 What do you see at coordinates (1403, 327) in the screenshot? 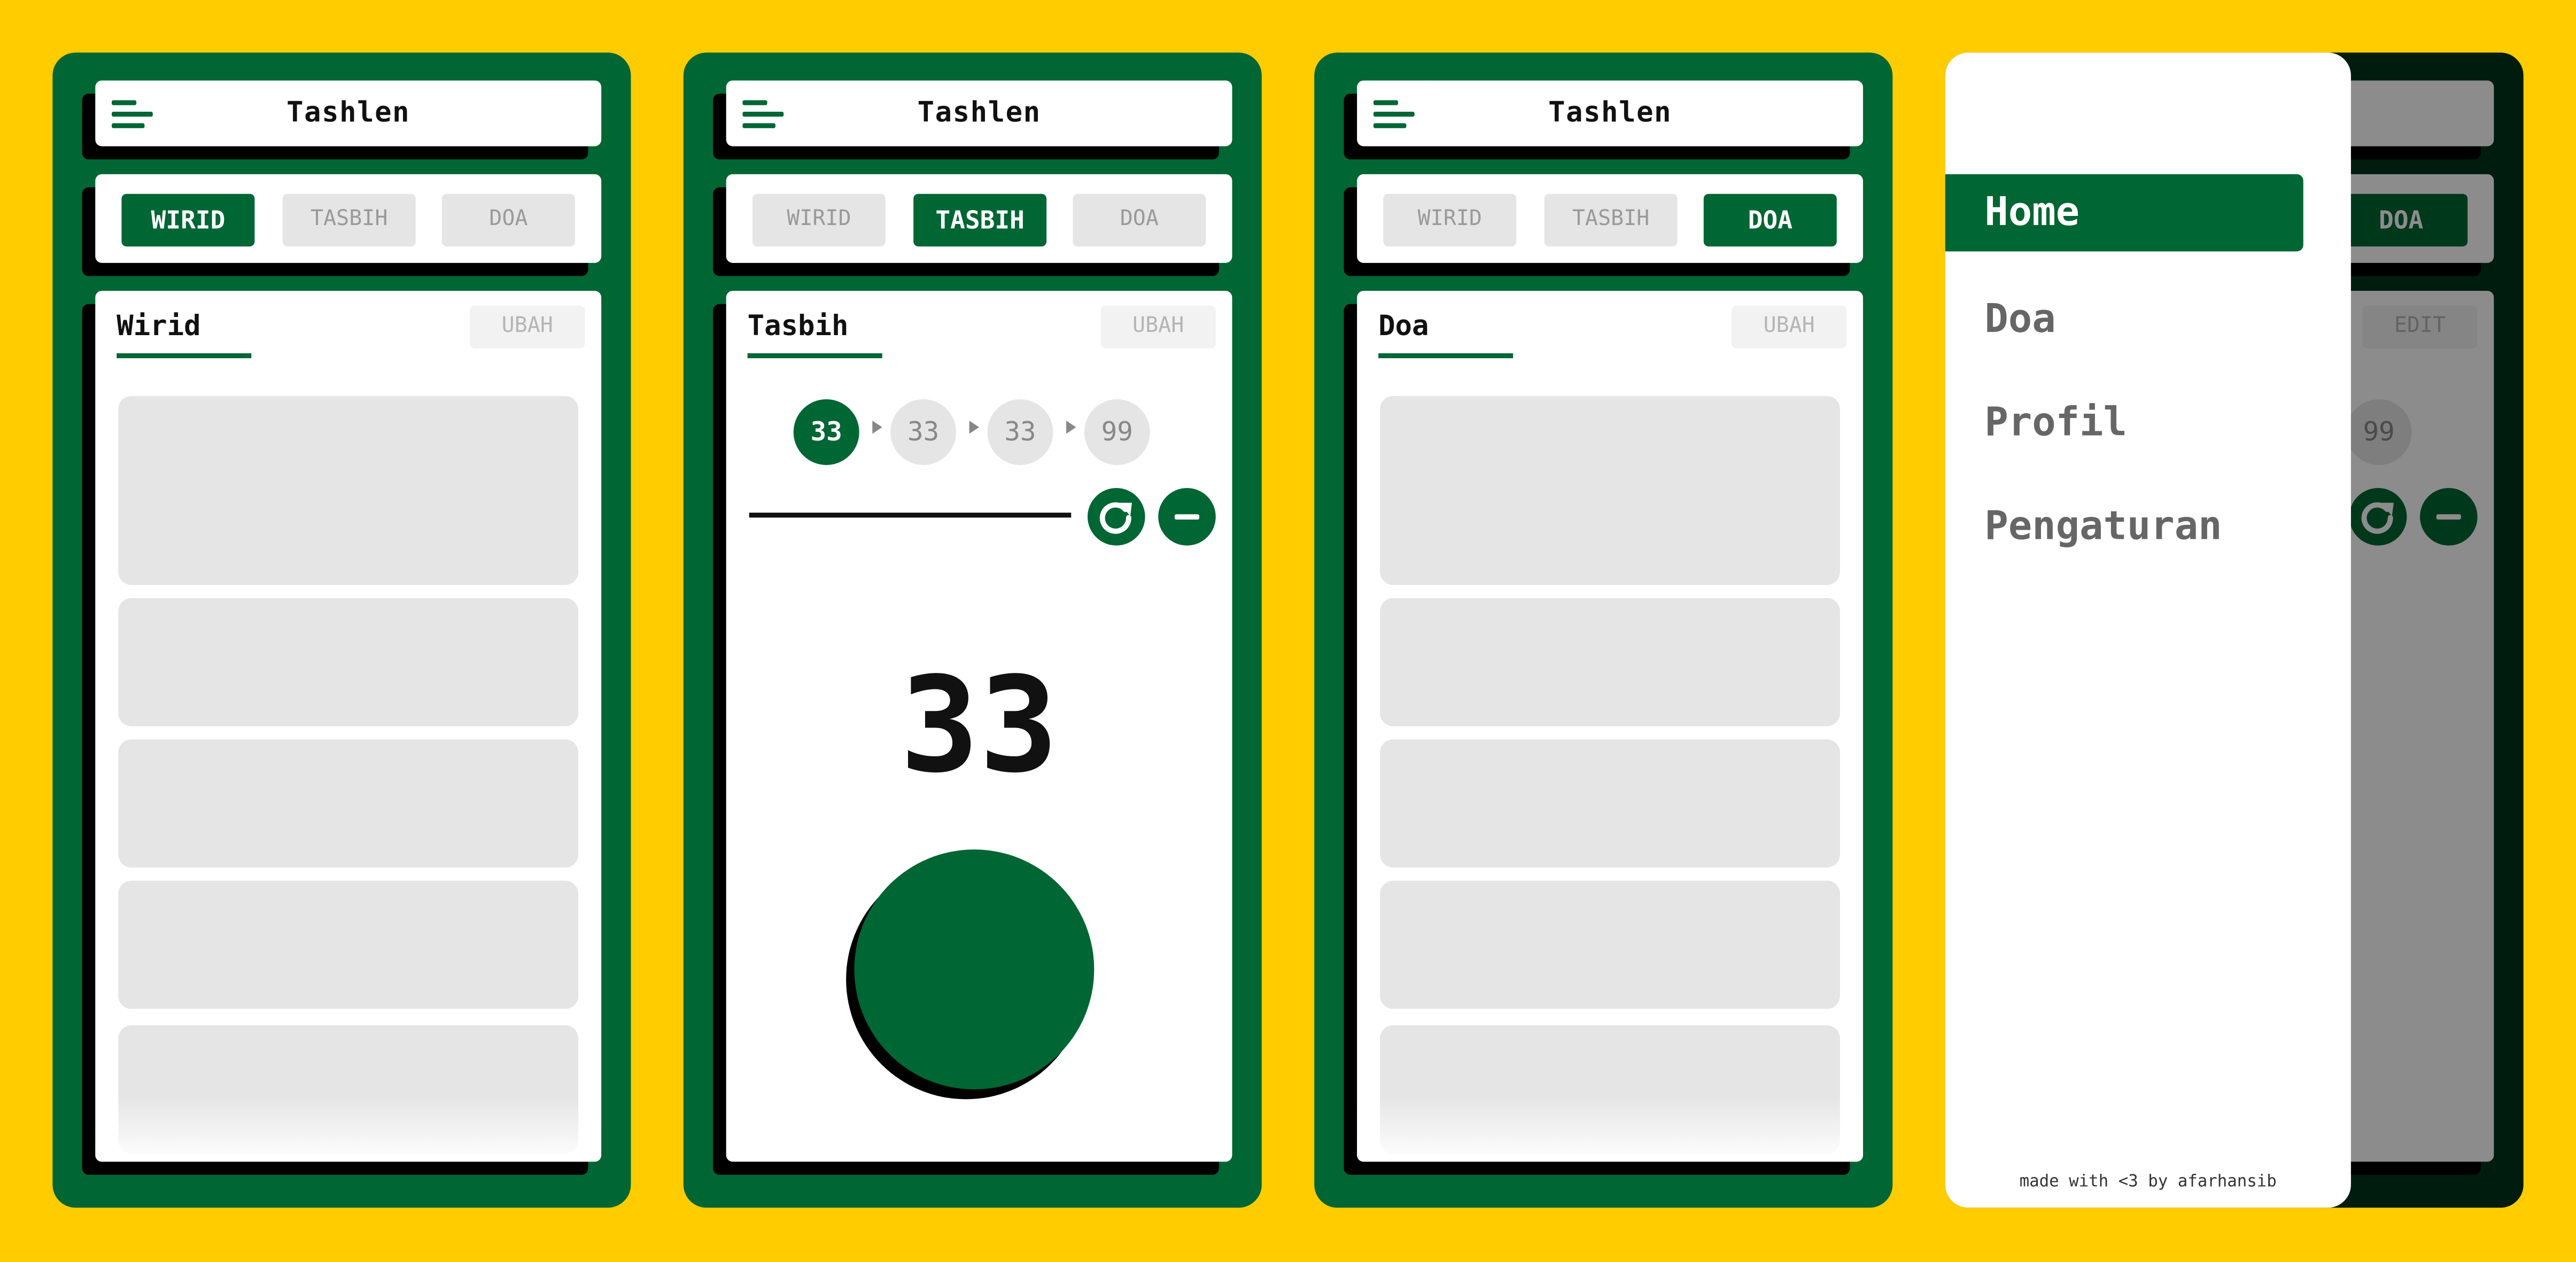
I see `section-title: Doa` at bounding box center [1403, 327].